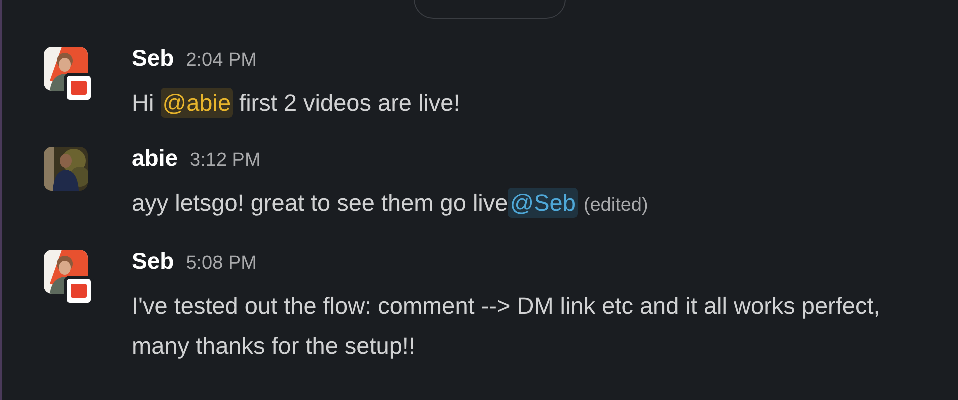 The height and width of the screenshot is (400, 958). What do you see at coordinates (507, 326) in the screenshot?
I see `message-text: I've tested out the flow: comment --> DM link etc and it all works perfect, many thanks for the setup!!` at bounding box center [507, 326].